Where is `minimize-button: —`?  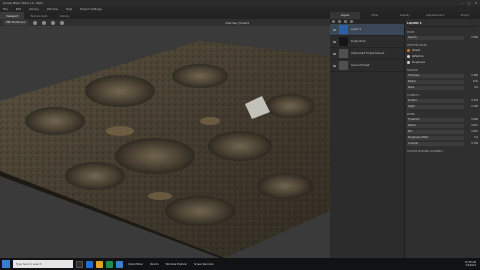
minimize-button: — is located at coordinates (462, 3).